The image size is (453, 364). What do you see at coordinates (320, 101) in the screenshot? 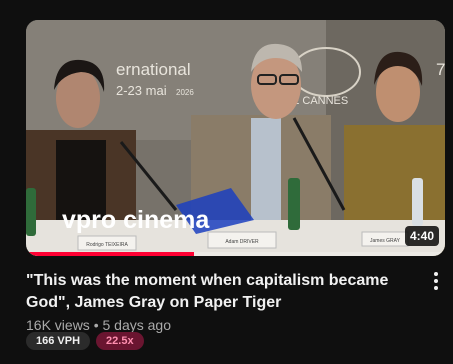
I see `backdrop-cannes: E CANNES` at bounding box center [320, 101].